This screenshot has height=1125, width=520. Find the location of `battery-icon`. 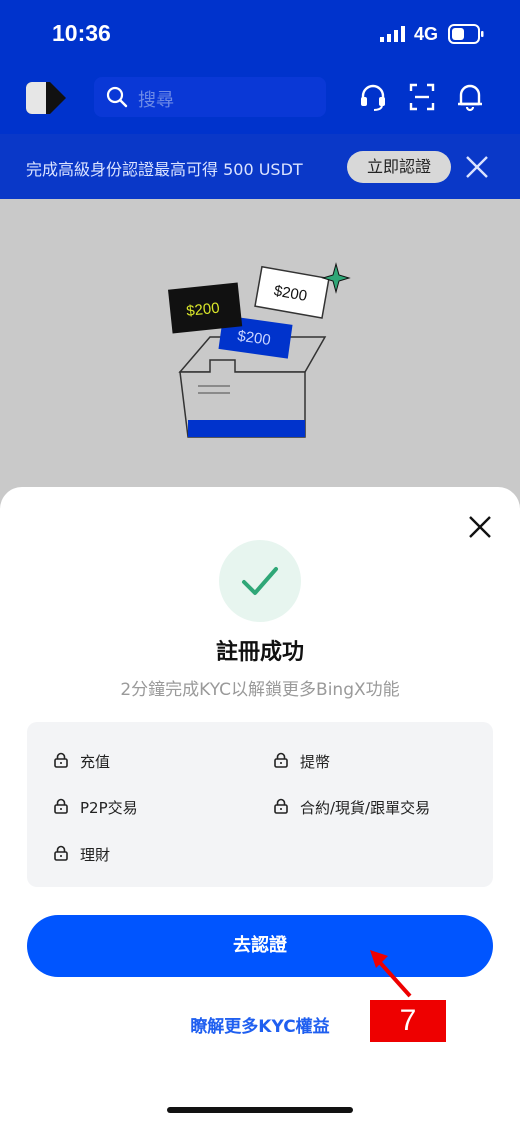

battery-icon is located at coordinates (466, 34).